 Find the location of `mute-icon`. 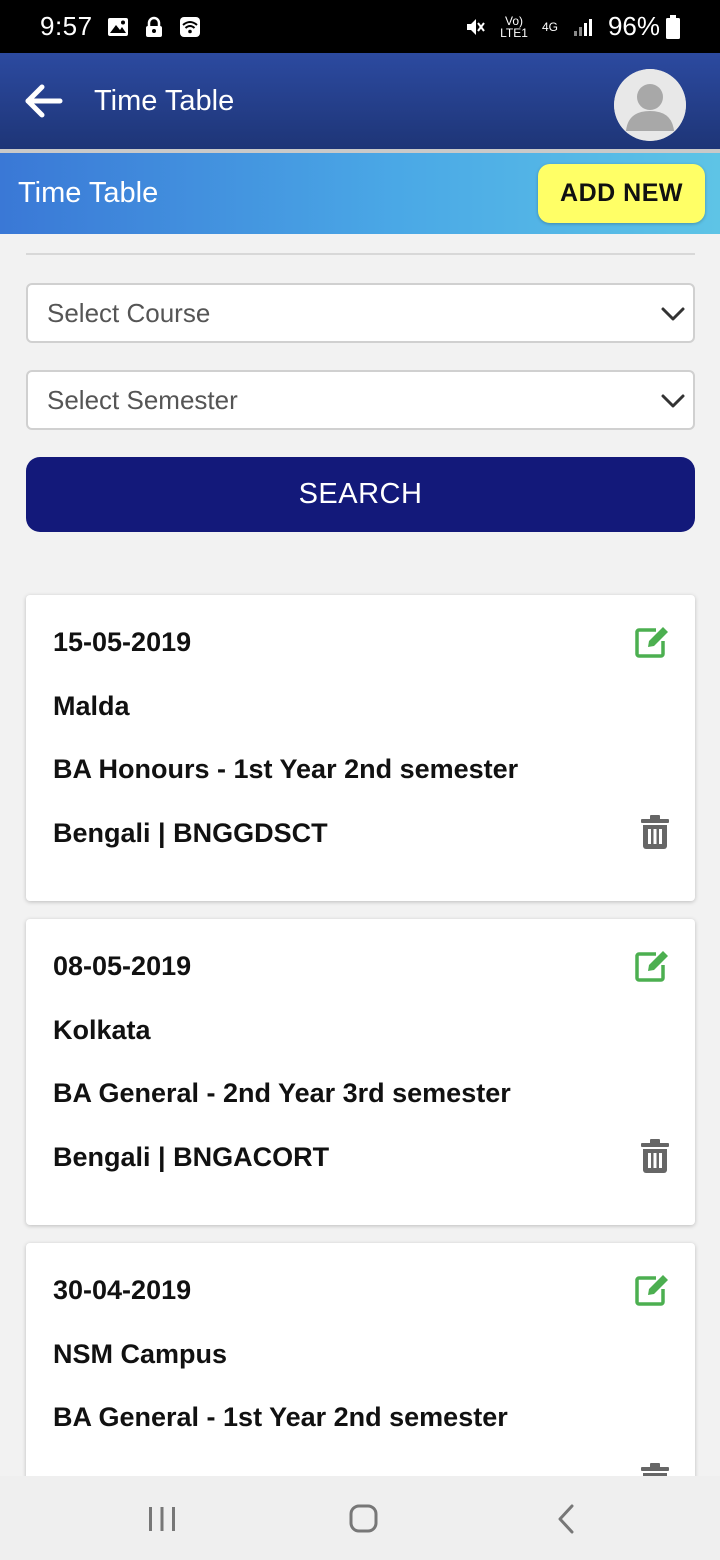

mute-icon is located at coordinates (476, 26).